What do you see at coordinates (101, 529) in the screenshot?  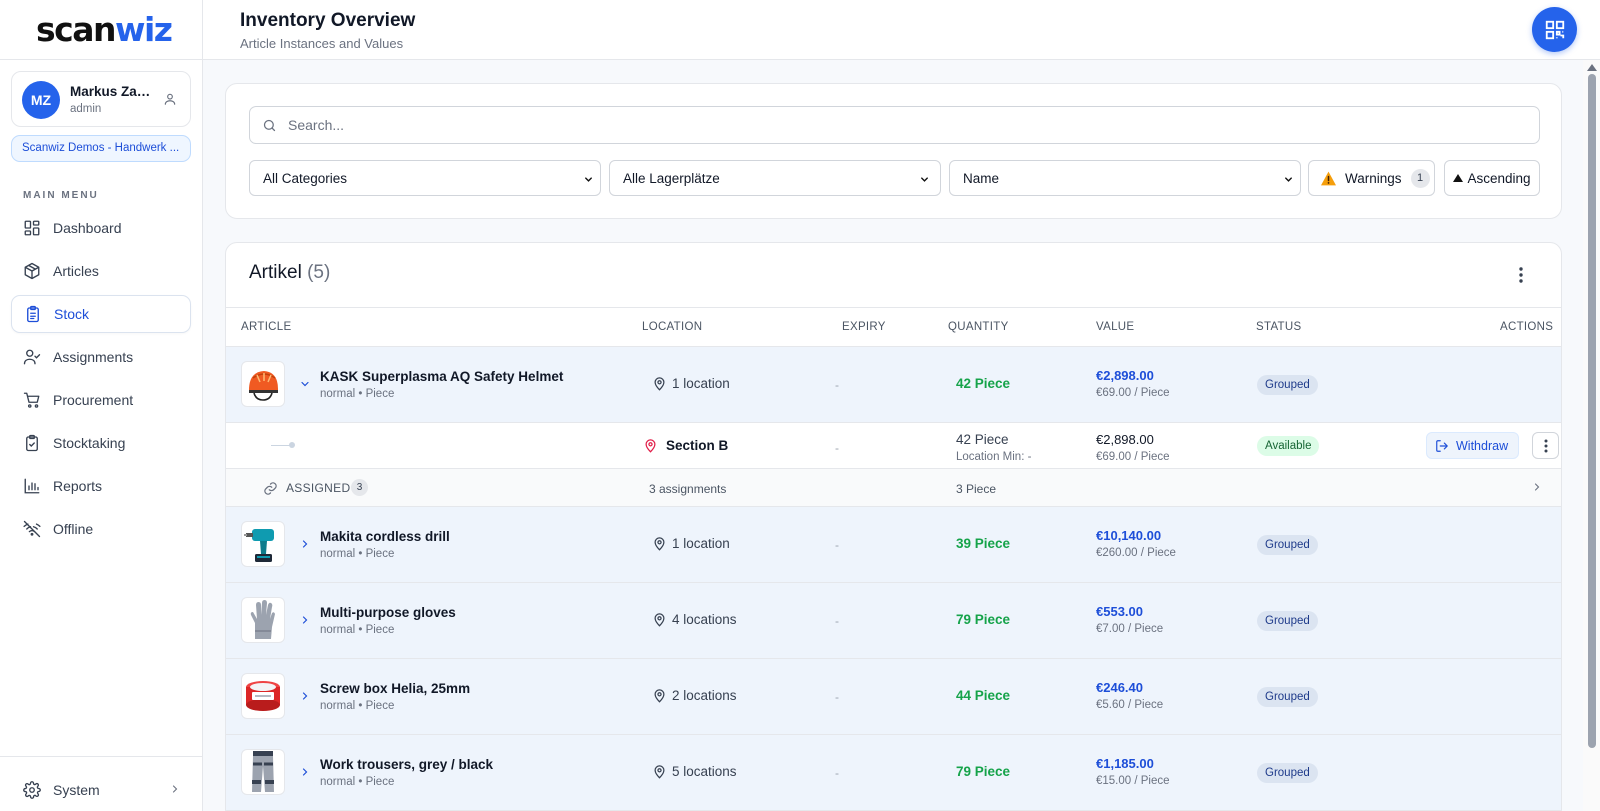 I see `sidebar-item-offline: Offline` at bounding box center [101, 529].